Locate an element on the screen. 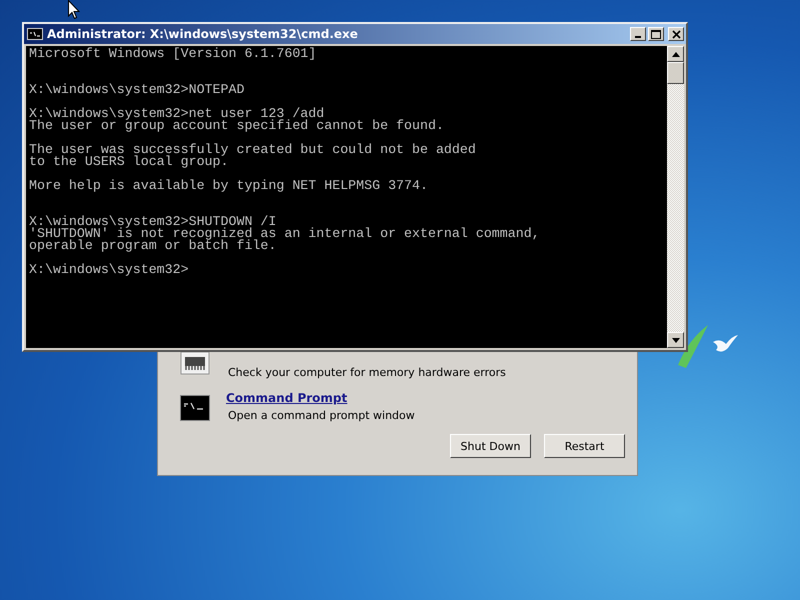 This screenshot has width=800, height=600. scroll-down-button is located at coordinates (675, 340).